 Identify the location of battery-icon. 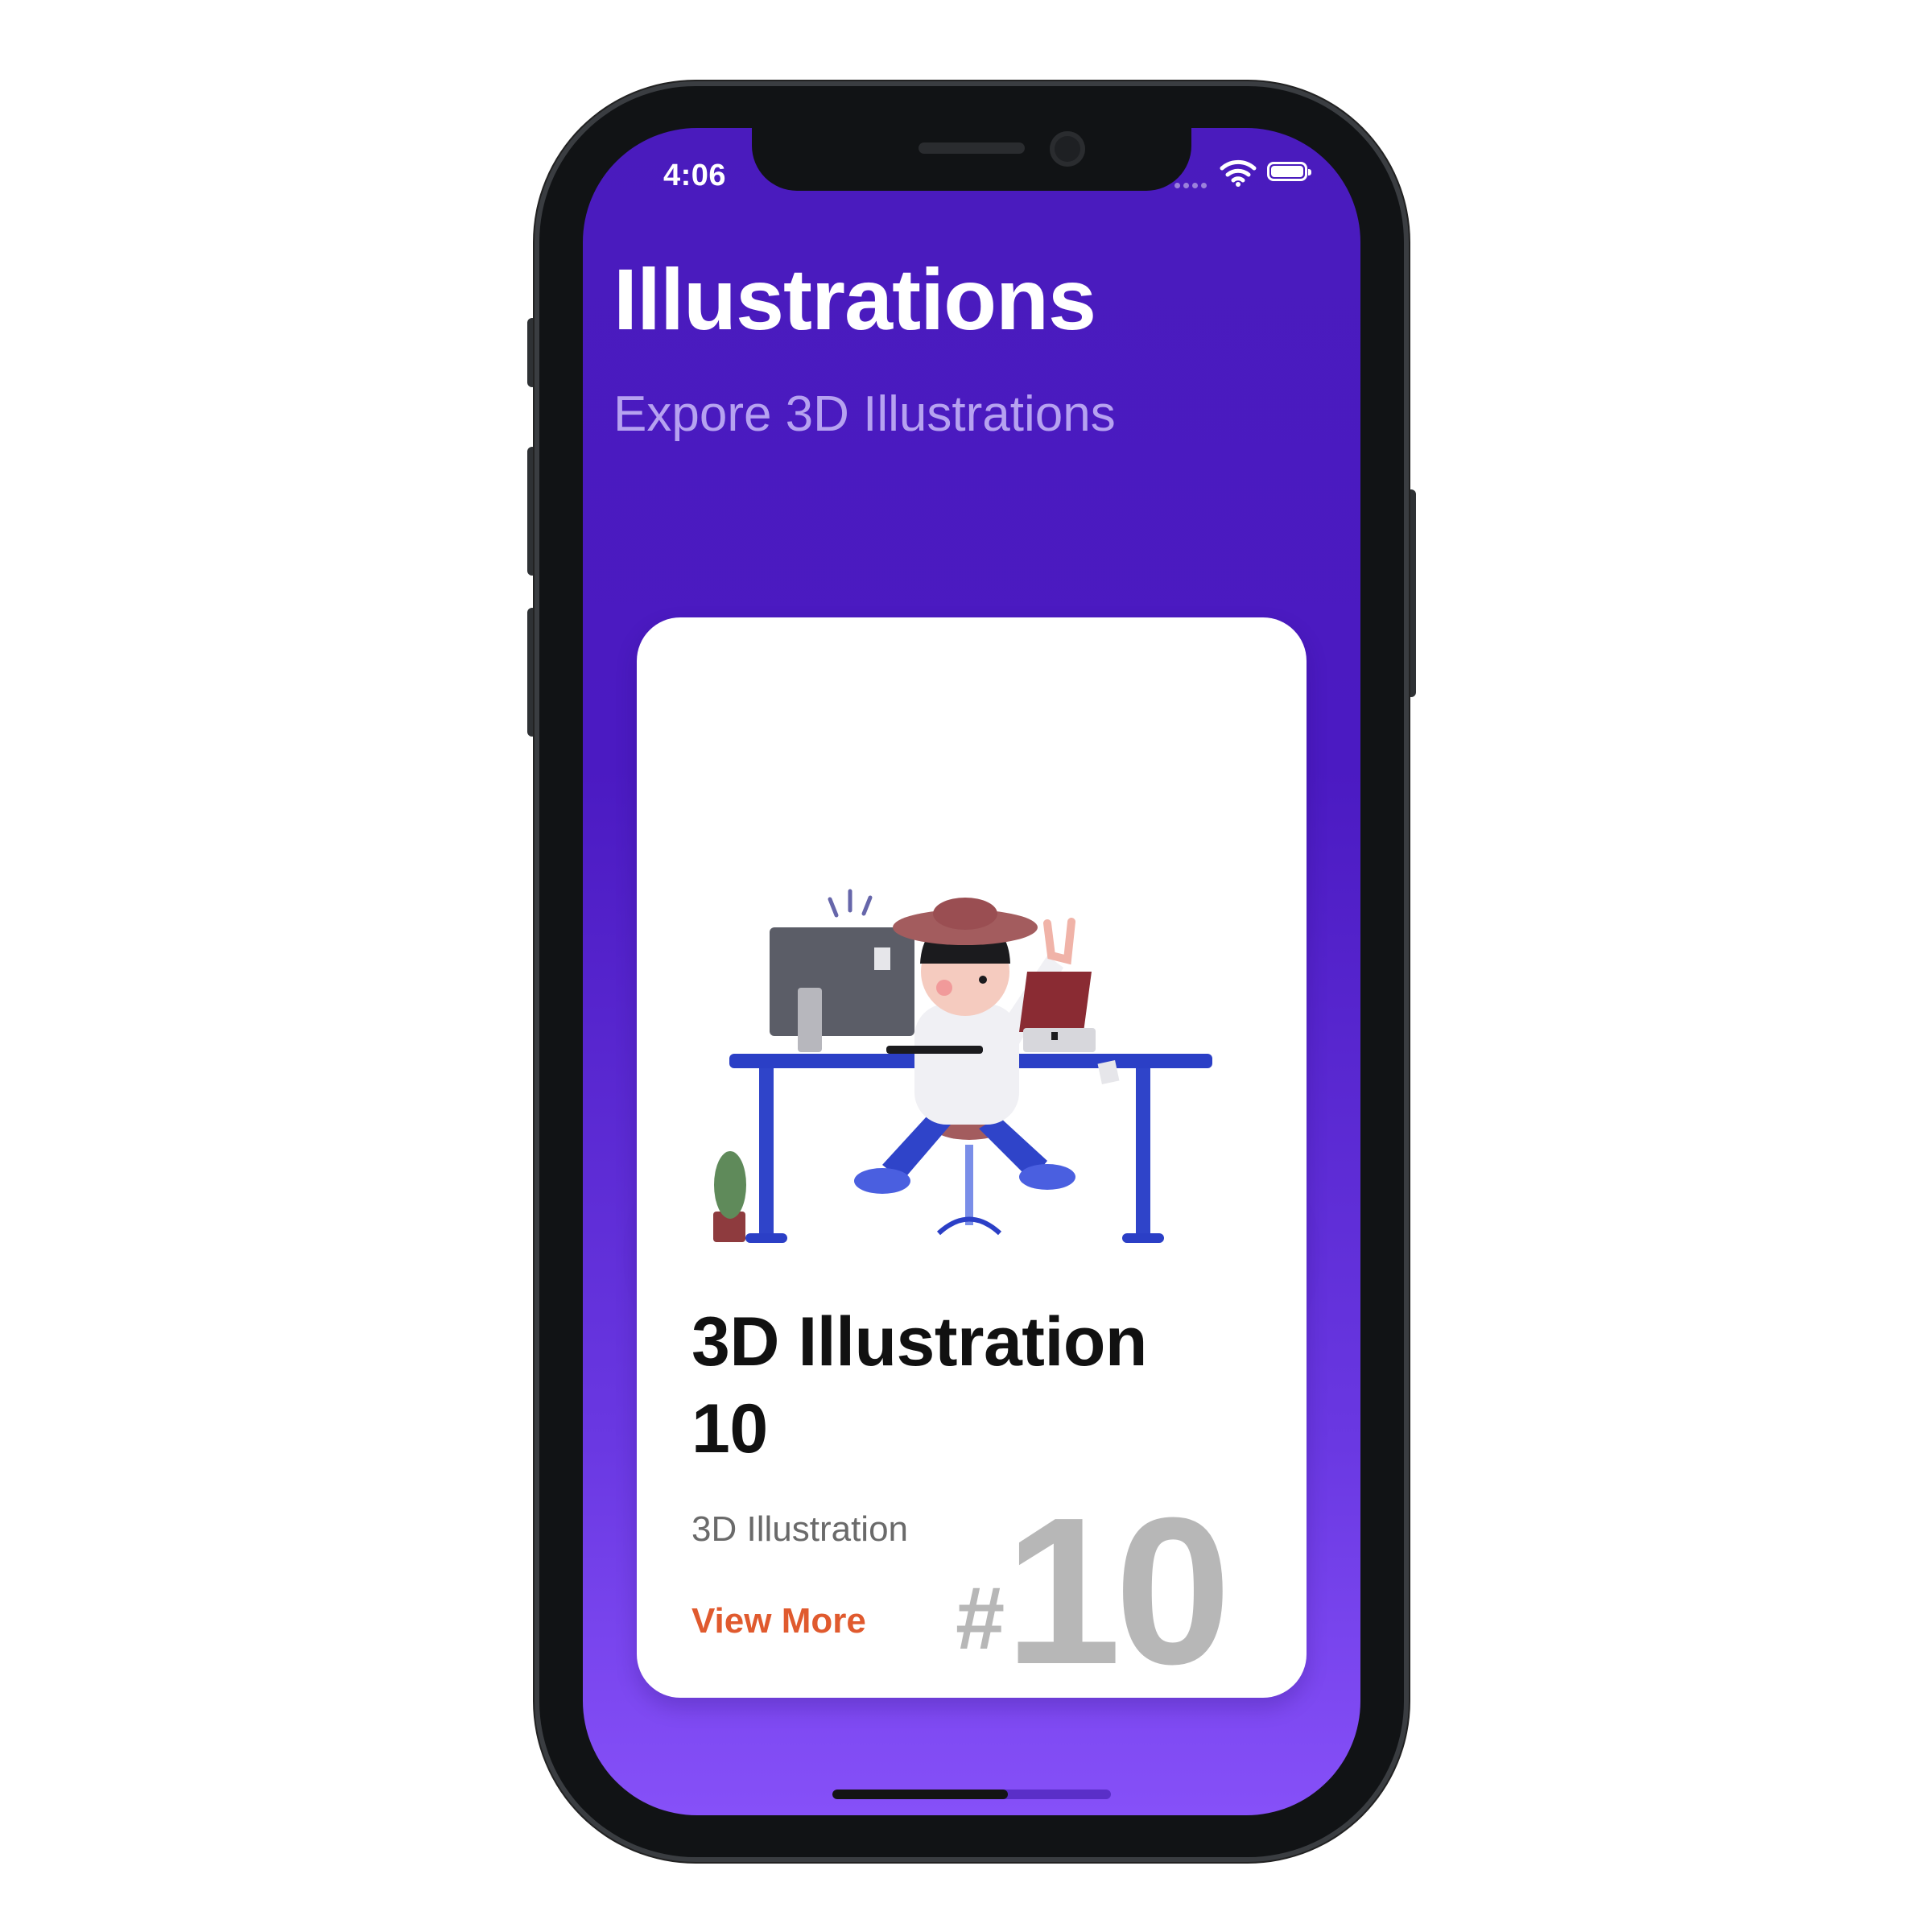
(1289, 171).